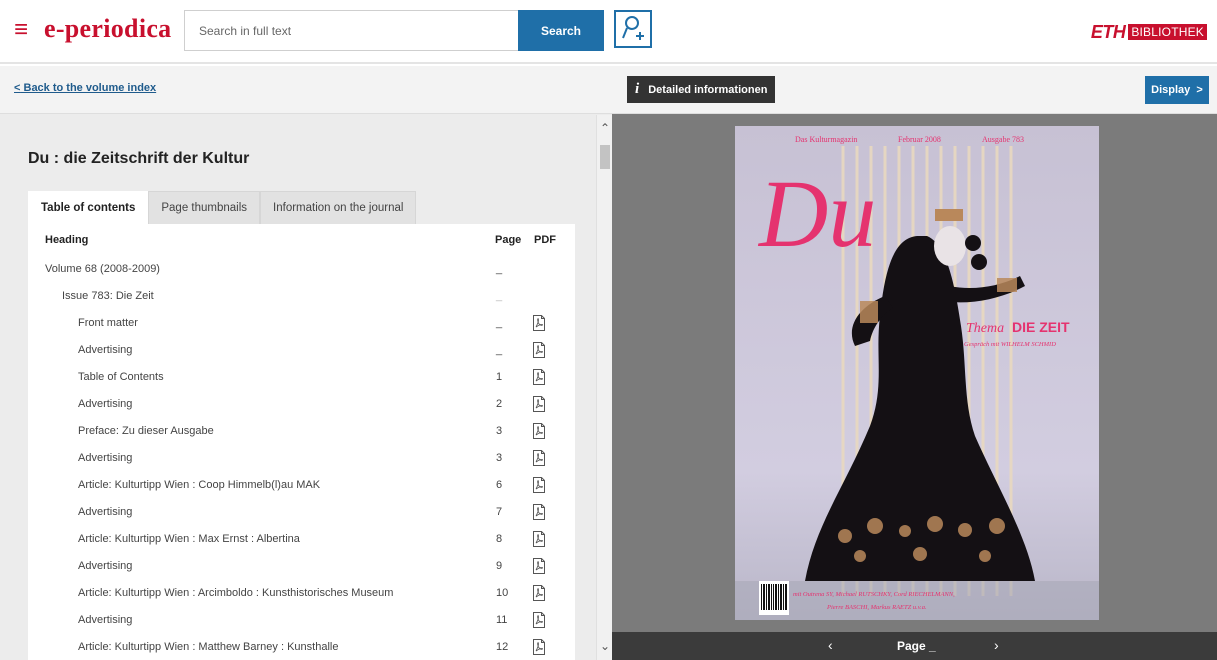 This screenshot has width=1217, height=660. I want to click on hamburger-menu-icon: ≡, so click(21, 30).